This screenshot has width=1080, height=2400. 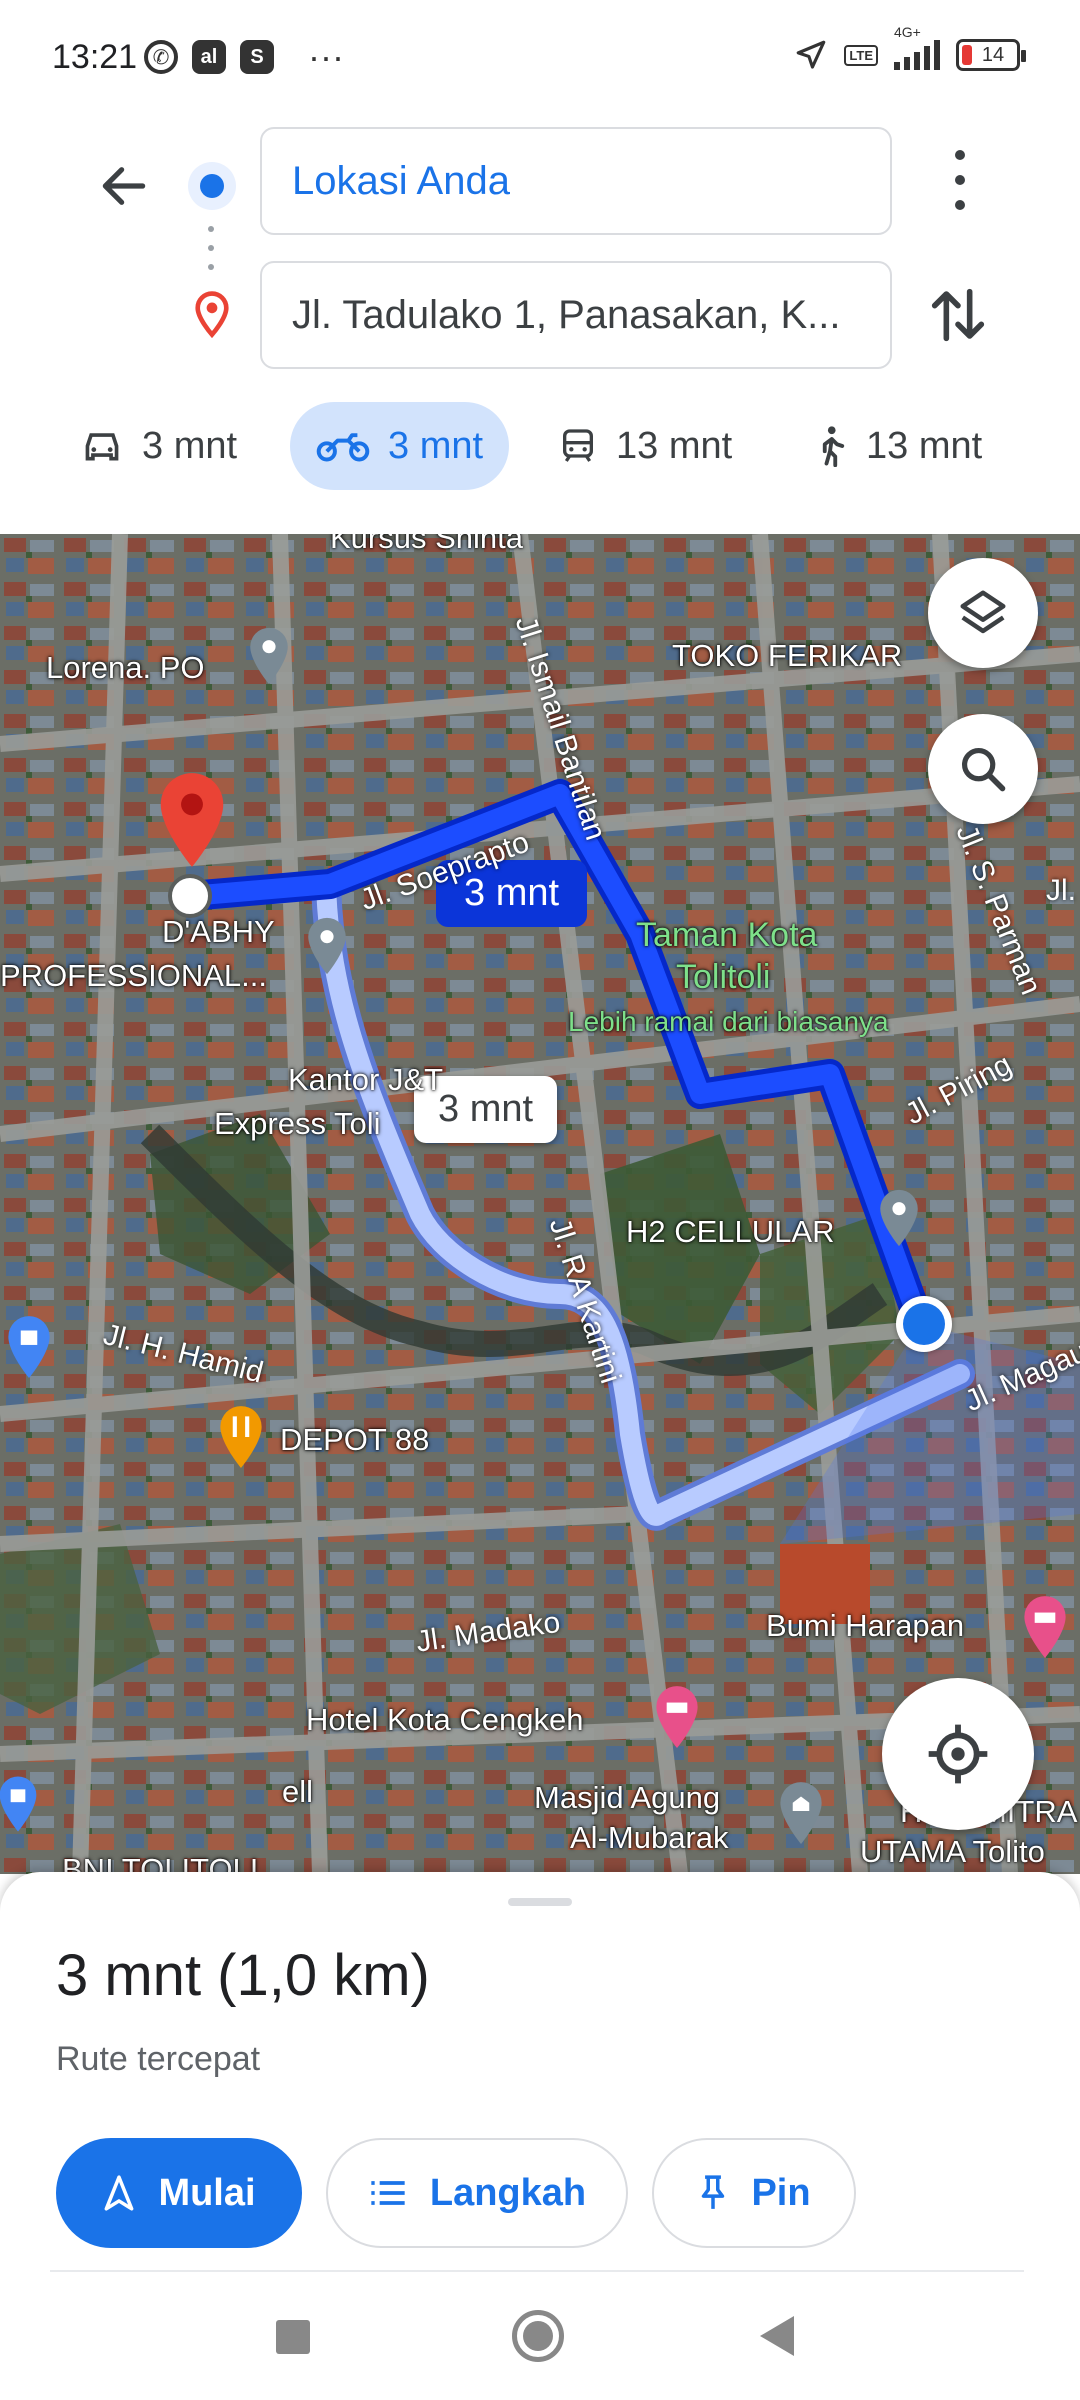 What do you see at coordinates (388, 2193) in the screenshot?
I see `list-icon` at bounding box center [388, 2193].